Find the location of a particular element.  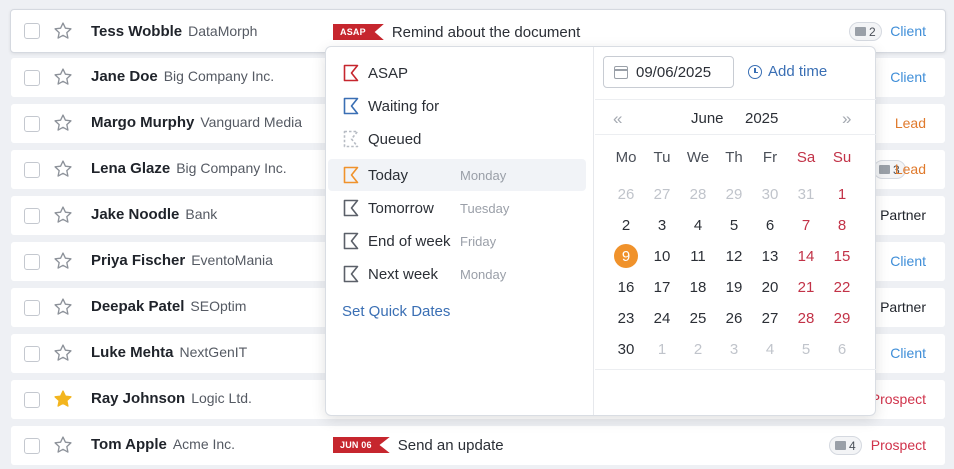

quick-date-option: Today Monday is located at coordinates (457, 175).